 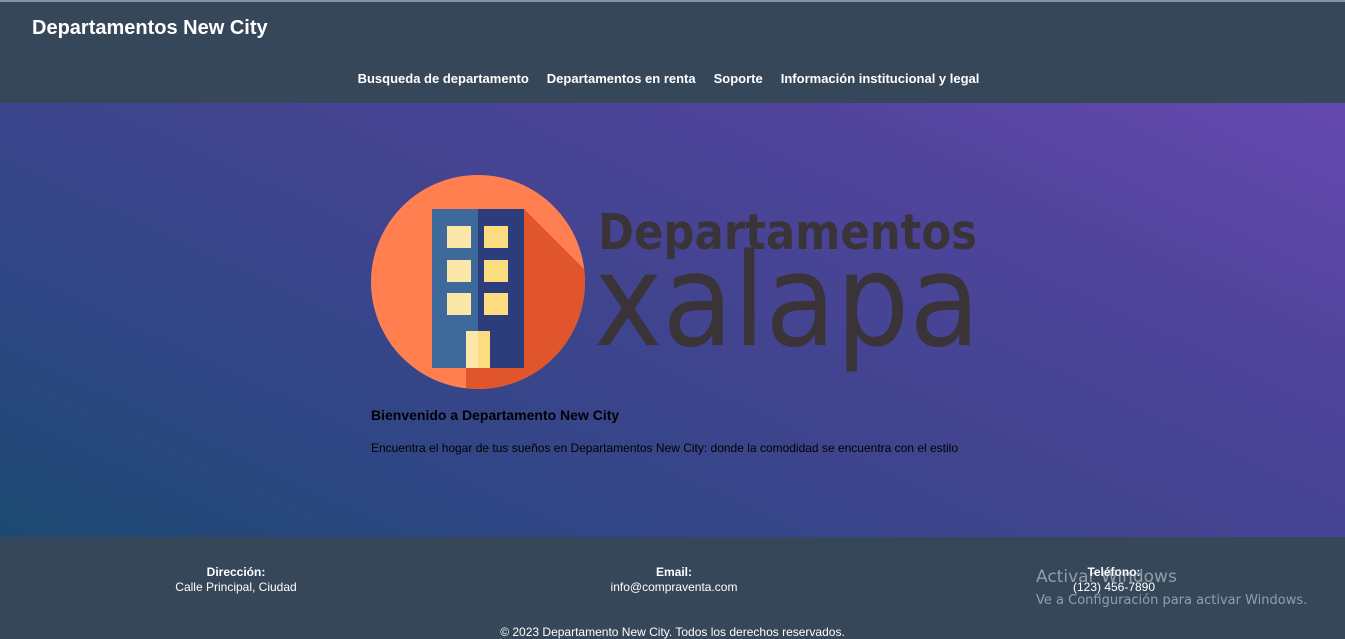 I want to click on footer-address: Dirección: Calle Principal, Ciudad, so click(x=236, y=580).